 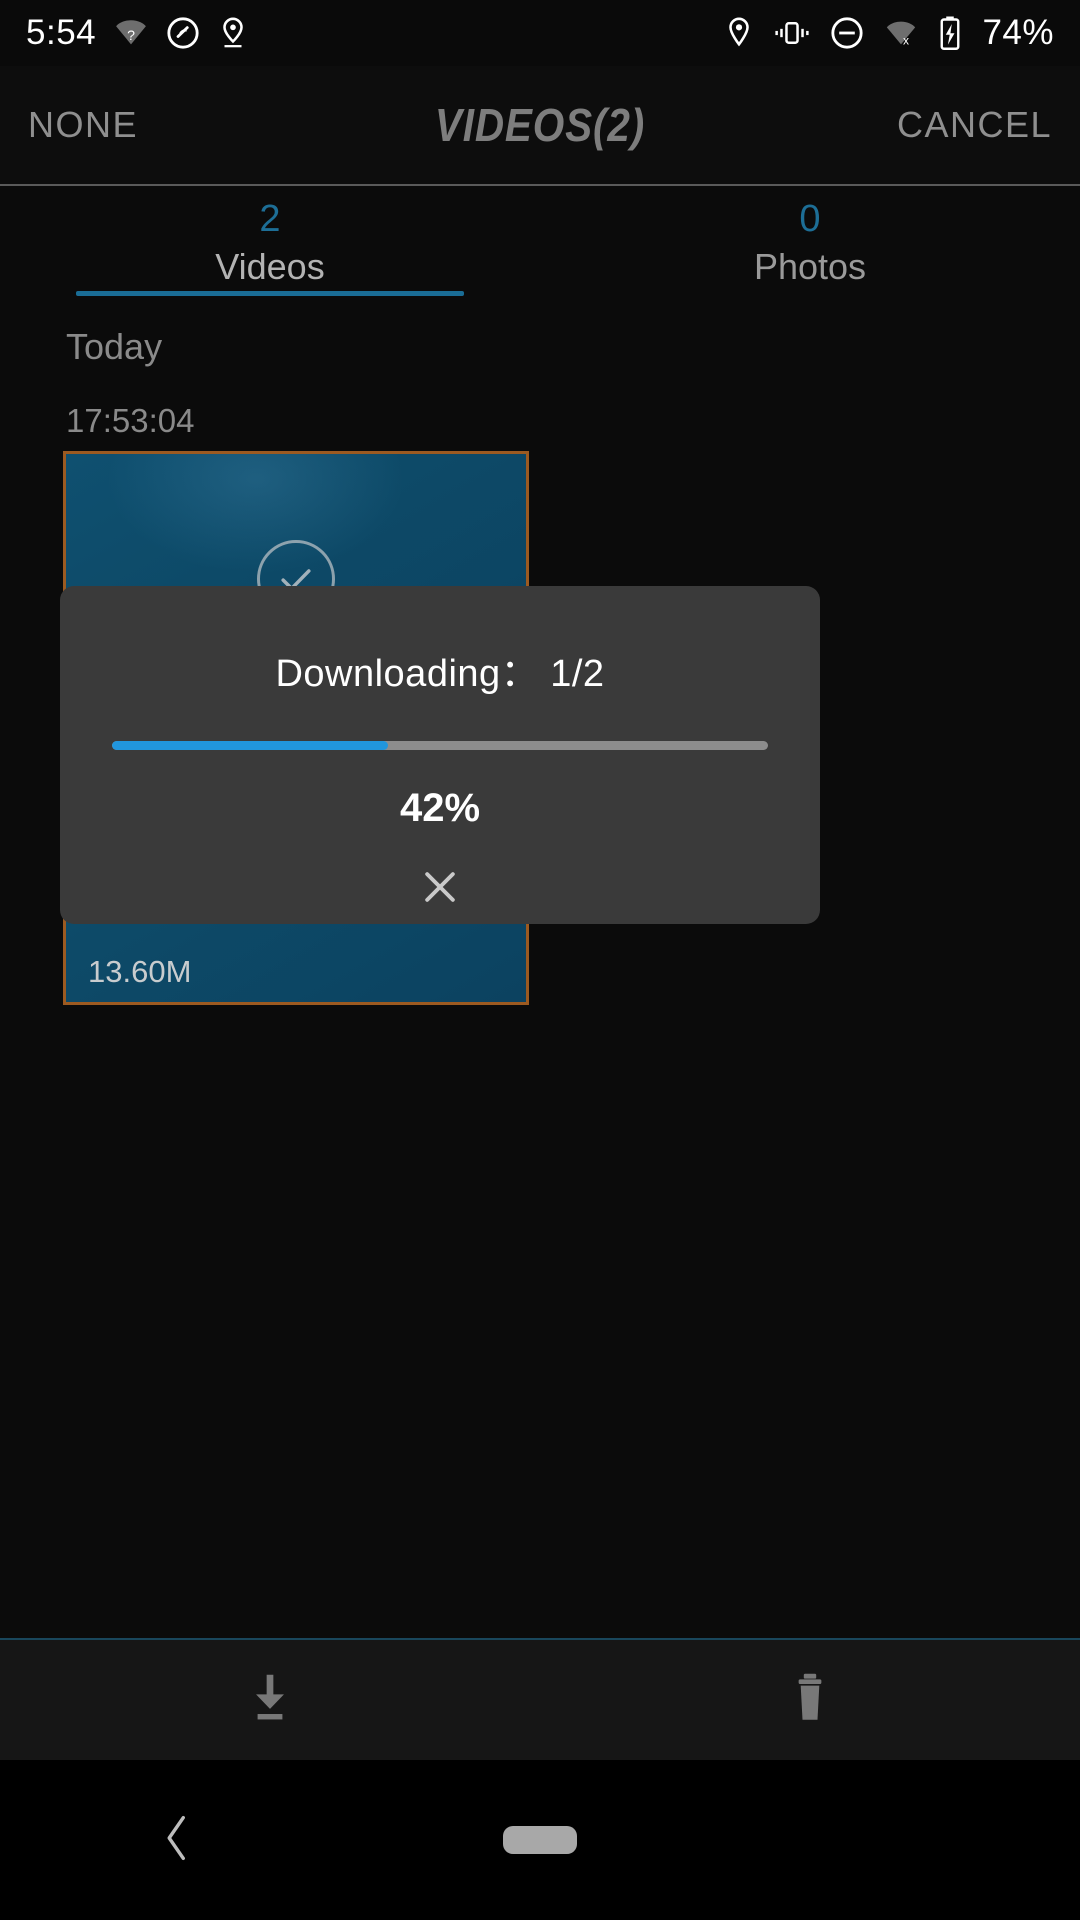 What do you see at coordinates (440, 674) in the screenshot?
I see `dialog-title: Downloading： 1/2` at bounding box center [440, 674].